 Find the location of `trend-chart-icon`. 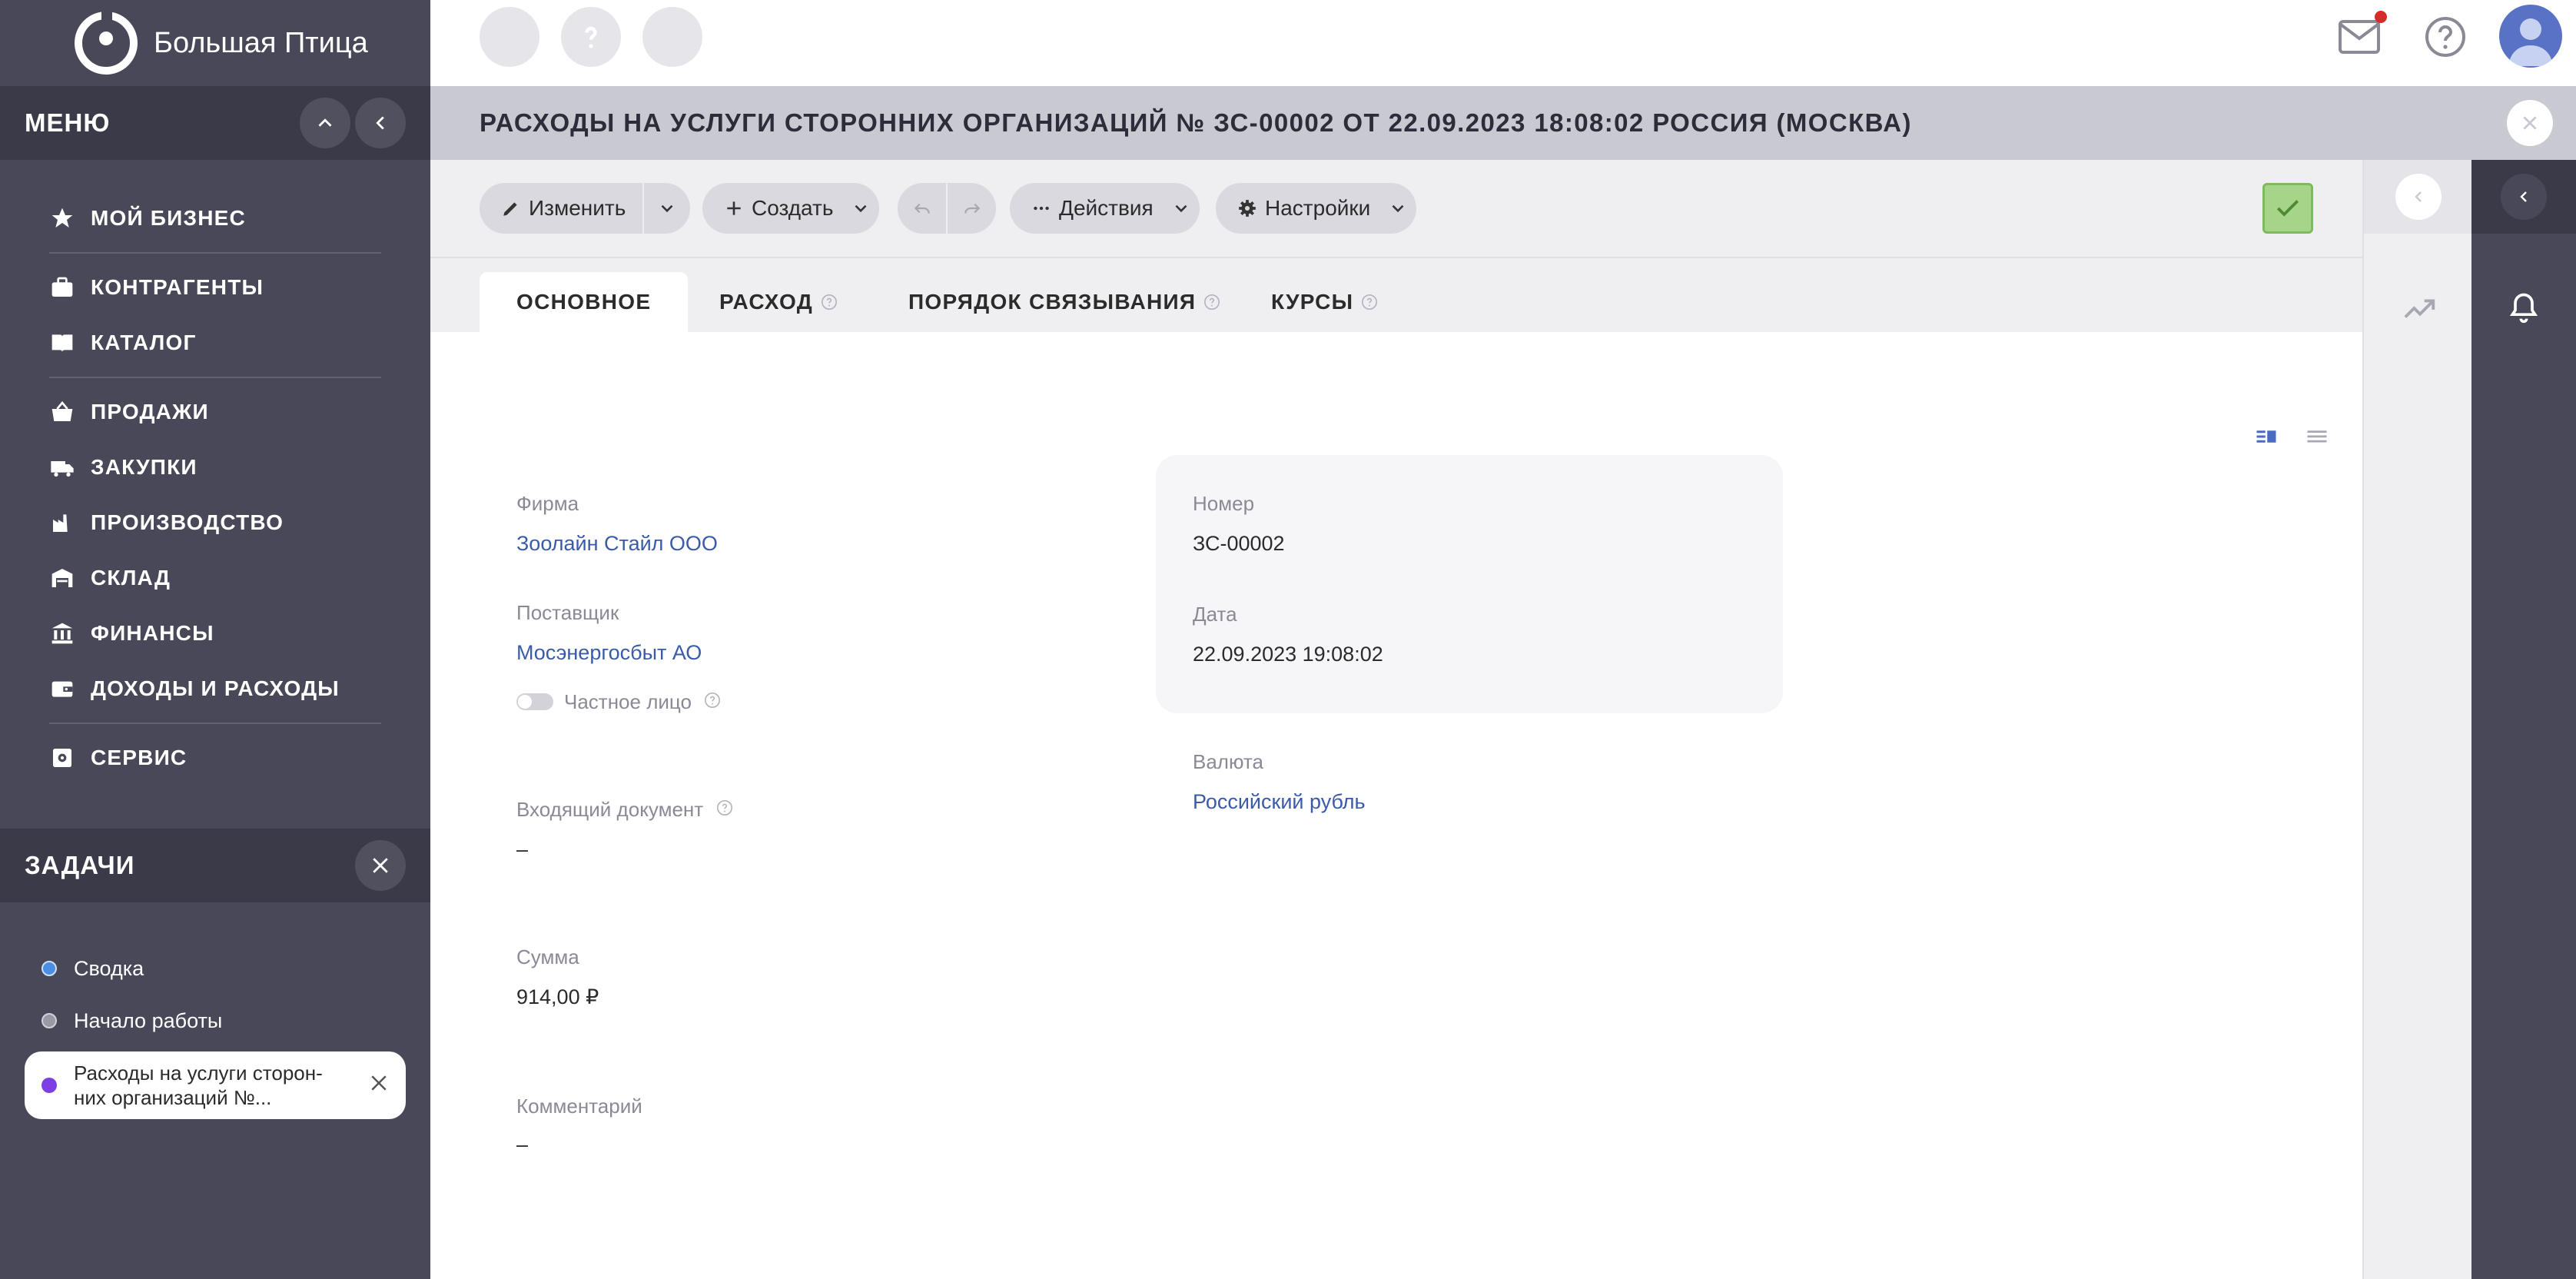

trend-chart-icon is located at coordinates (2420, 308).